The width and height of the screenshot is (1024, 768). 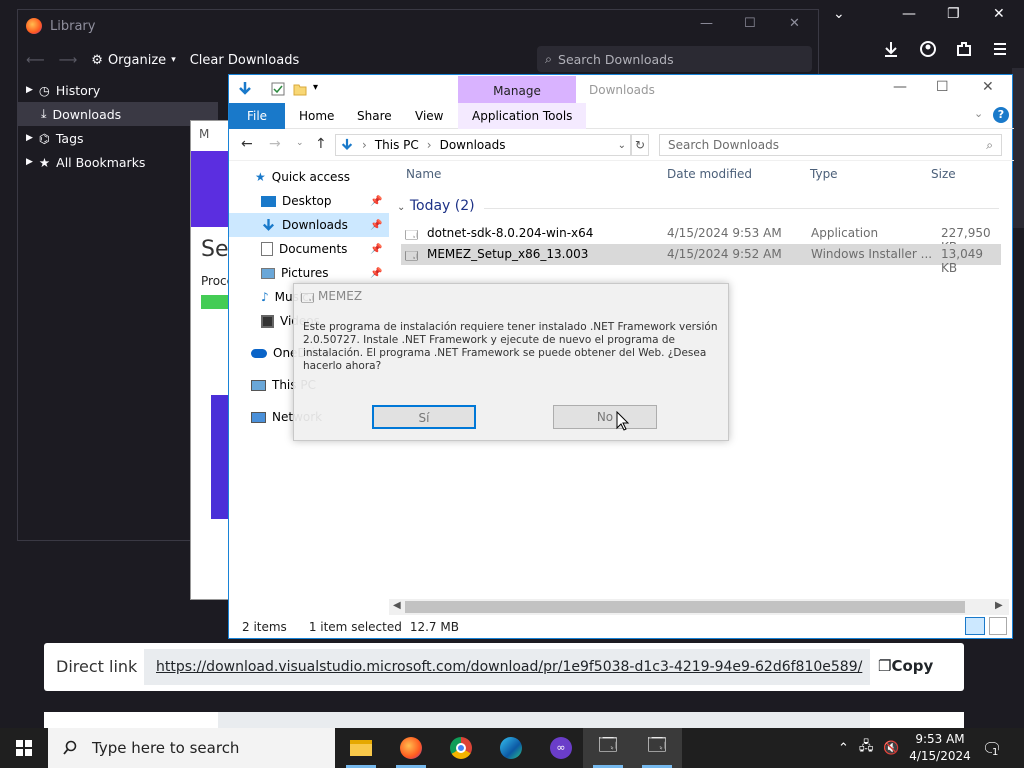 What do you see at coordinates (355, 627) in the screenshot?
I see `status-selected: 1 item selected` at bounding box center [355, 627].